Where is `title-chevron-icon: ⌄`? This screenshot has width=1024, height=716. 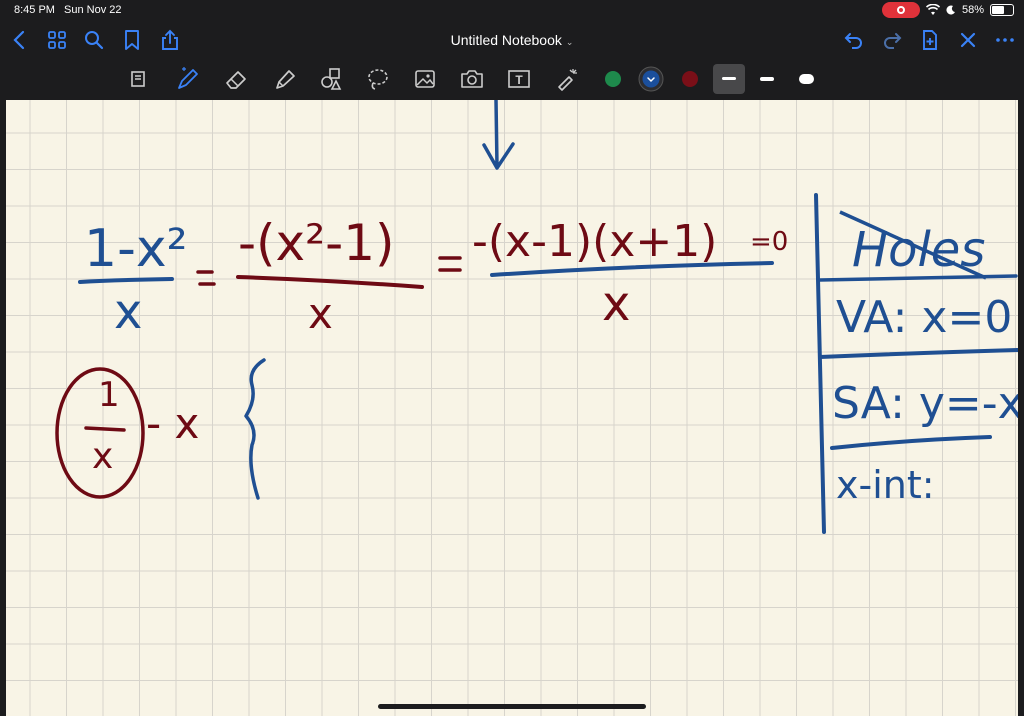 title-chevron-icon: ⌄ is located at coordinates (569, 42).